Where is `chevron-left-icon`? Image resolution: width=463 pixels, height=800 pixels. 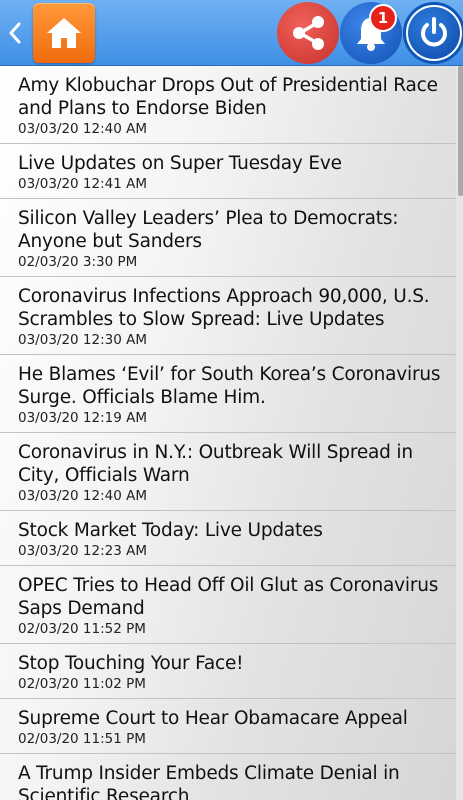 chevron-left-icon is located at coordinates (15, 33).